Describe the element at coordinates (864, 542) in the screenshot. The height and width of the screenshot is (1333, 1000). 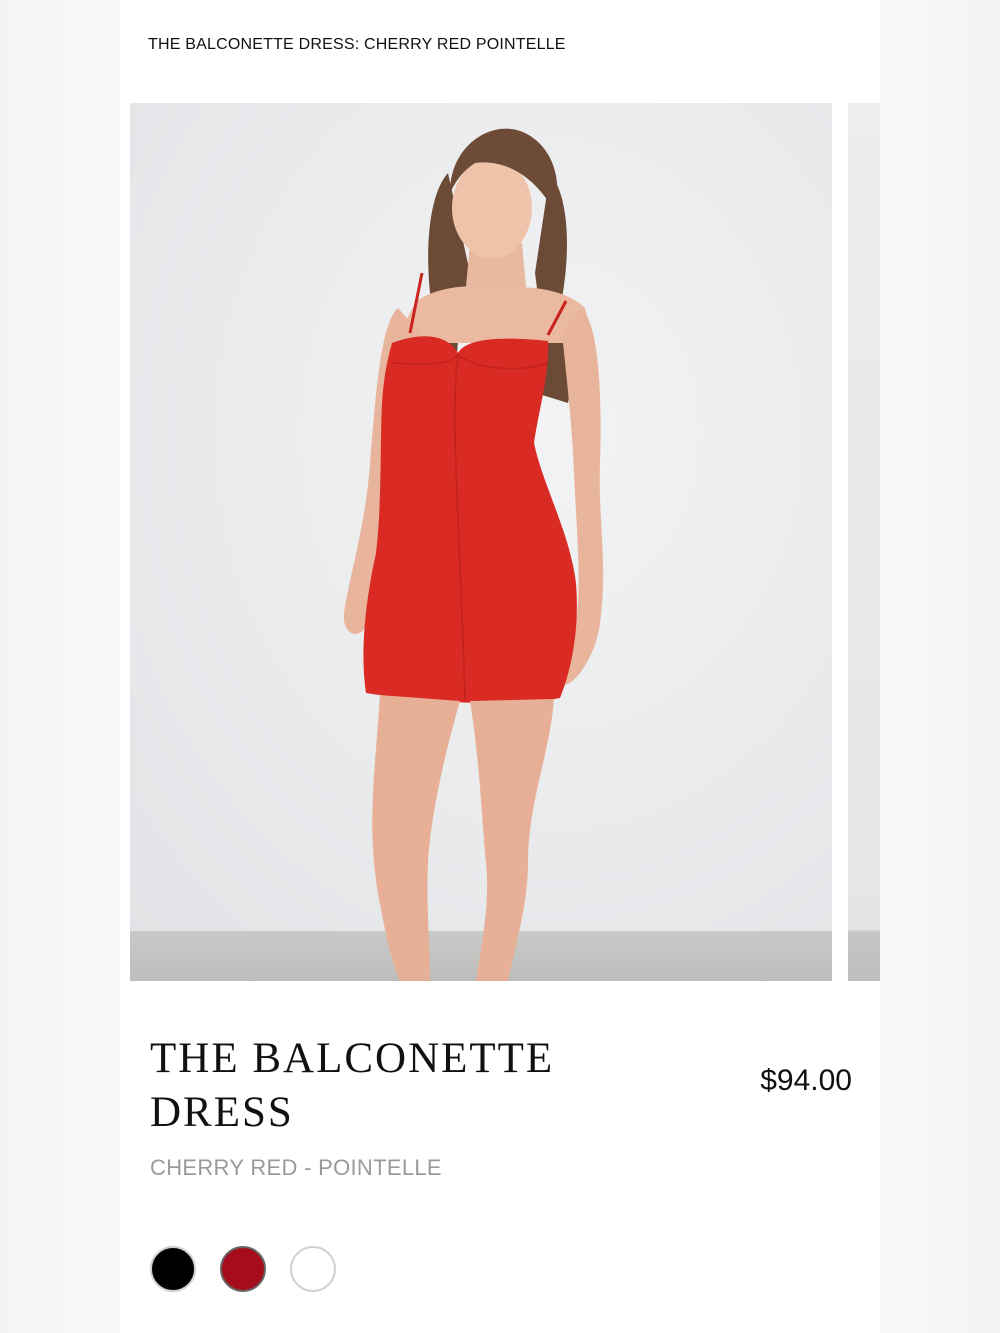
I see `next-photo-peek` at that location.